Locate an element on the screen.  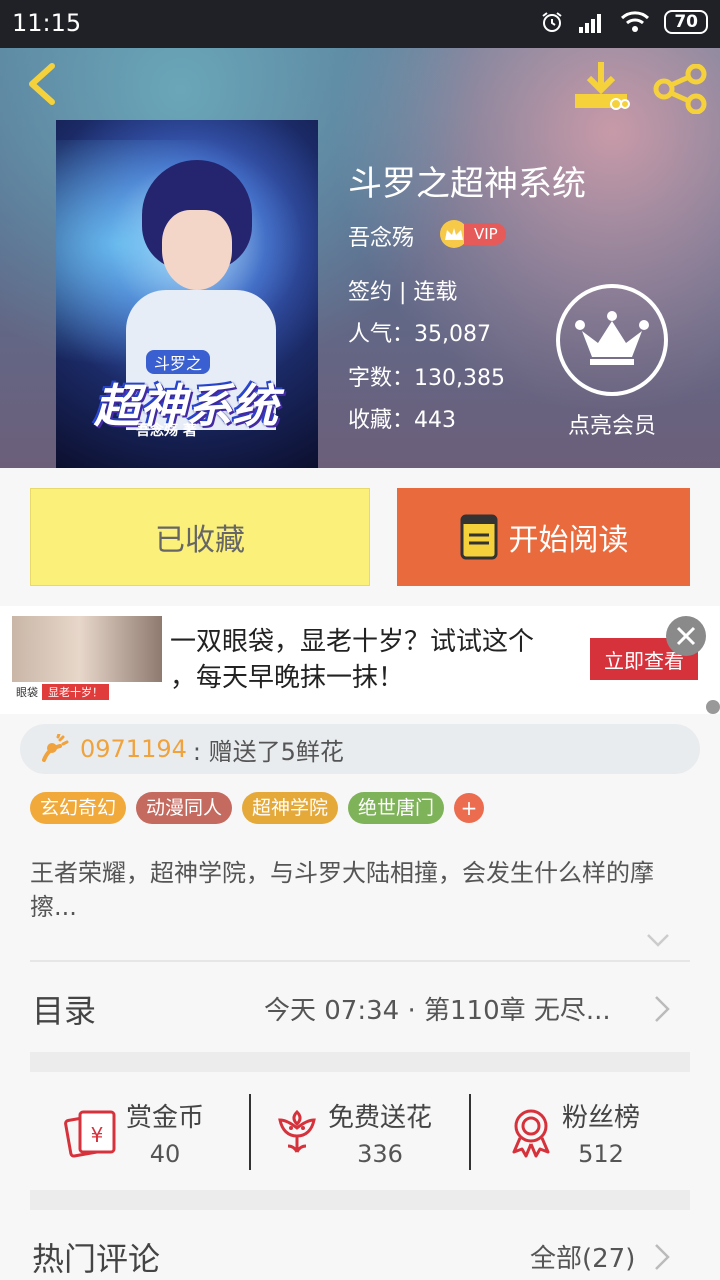
collected-button: 已收藏 is located at coordinates (200, 537).